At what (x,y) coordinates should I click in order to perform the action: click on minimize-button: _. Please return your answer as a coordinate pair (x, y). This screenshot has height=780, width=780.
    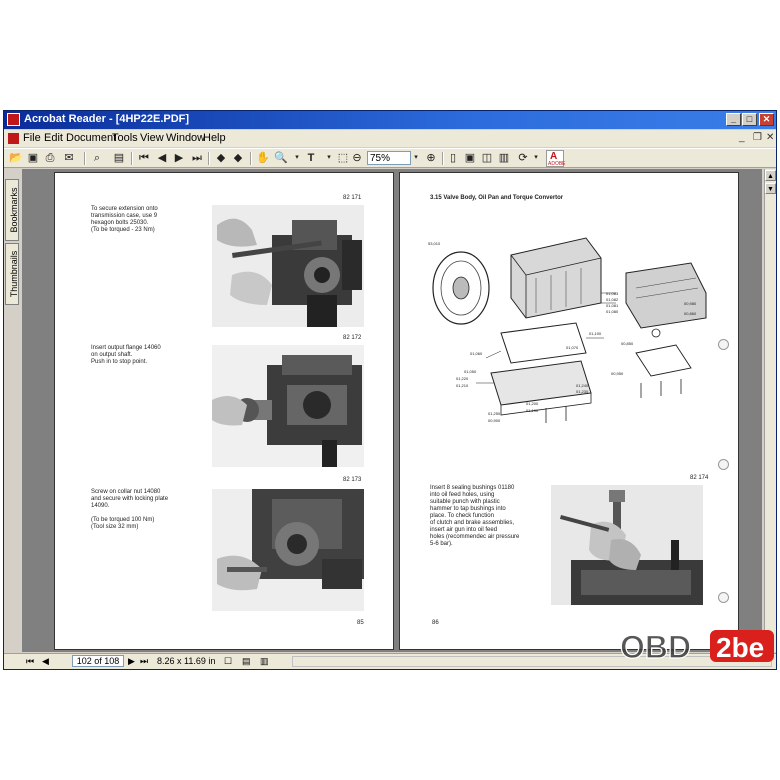
    Looking at the image, I should click on (733, 119).